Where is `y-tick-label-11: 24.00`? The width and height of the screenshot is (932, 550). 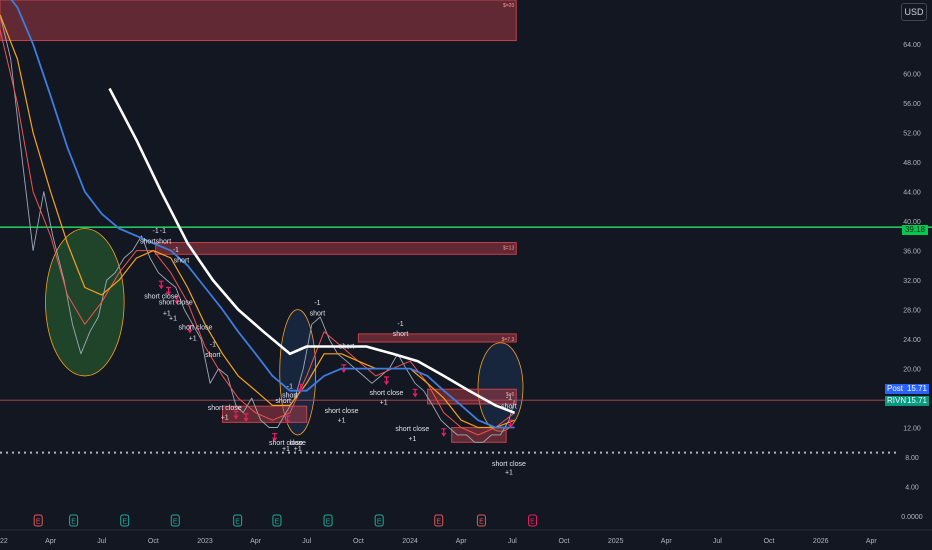
y-tick-label-11: 24.00 is located at coordinates (912, 340).